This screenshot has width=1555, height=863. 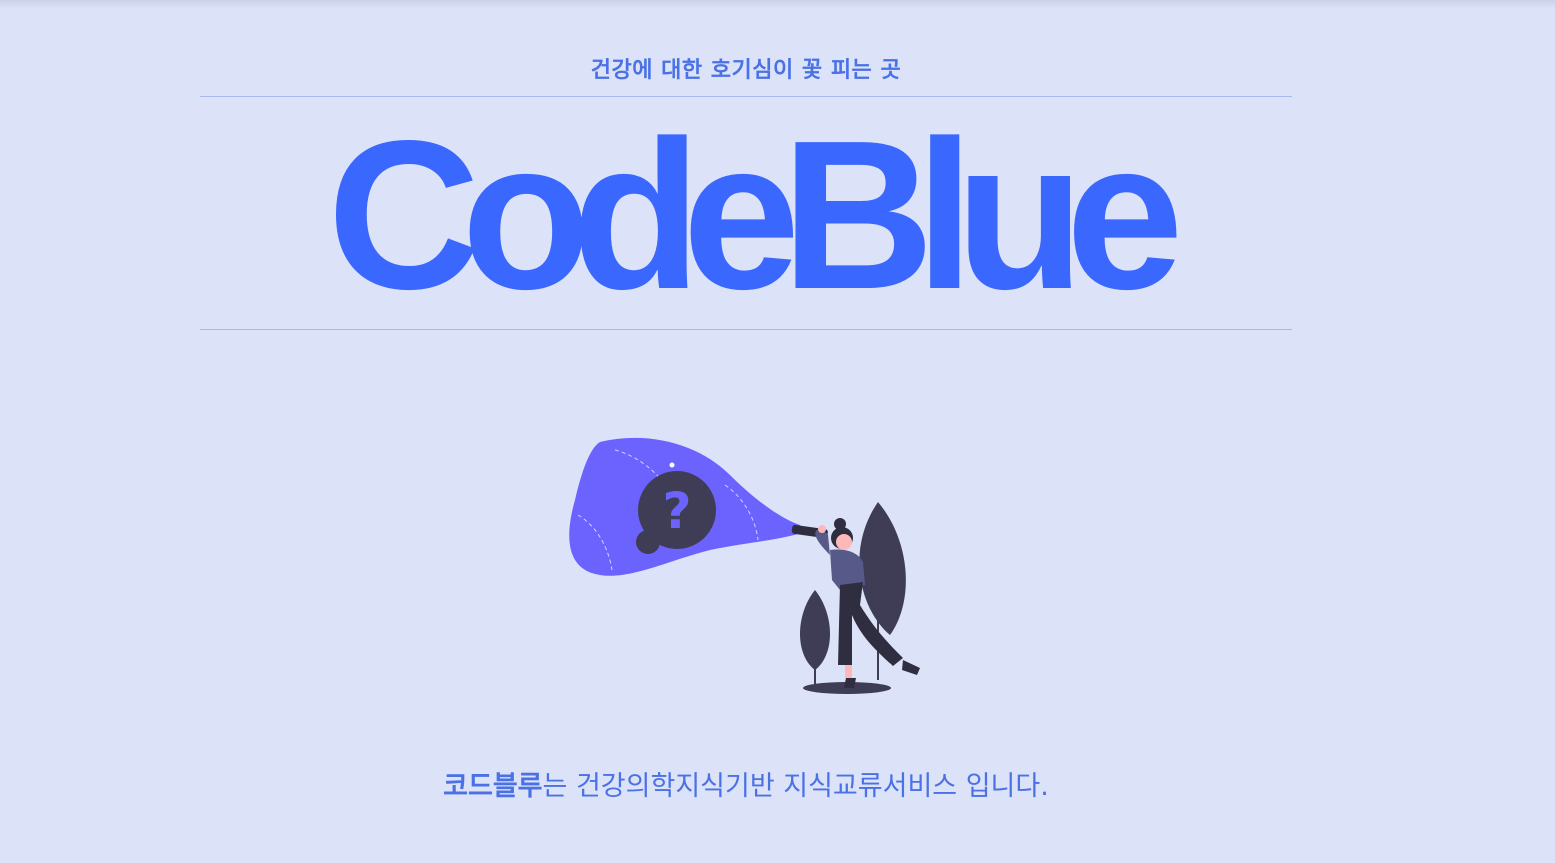 I want to click on brand-name: 코드블루, so click(x=493, y=786).